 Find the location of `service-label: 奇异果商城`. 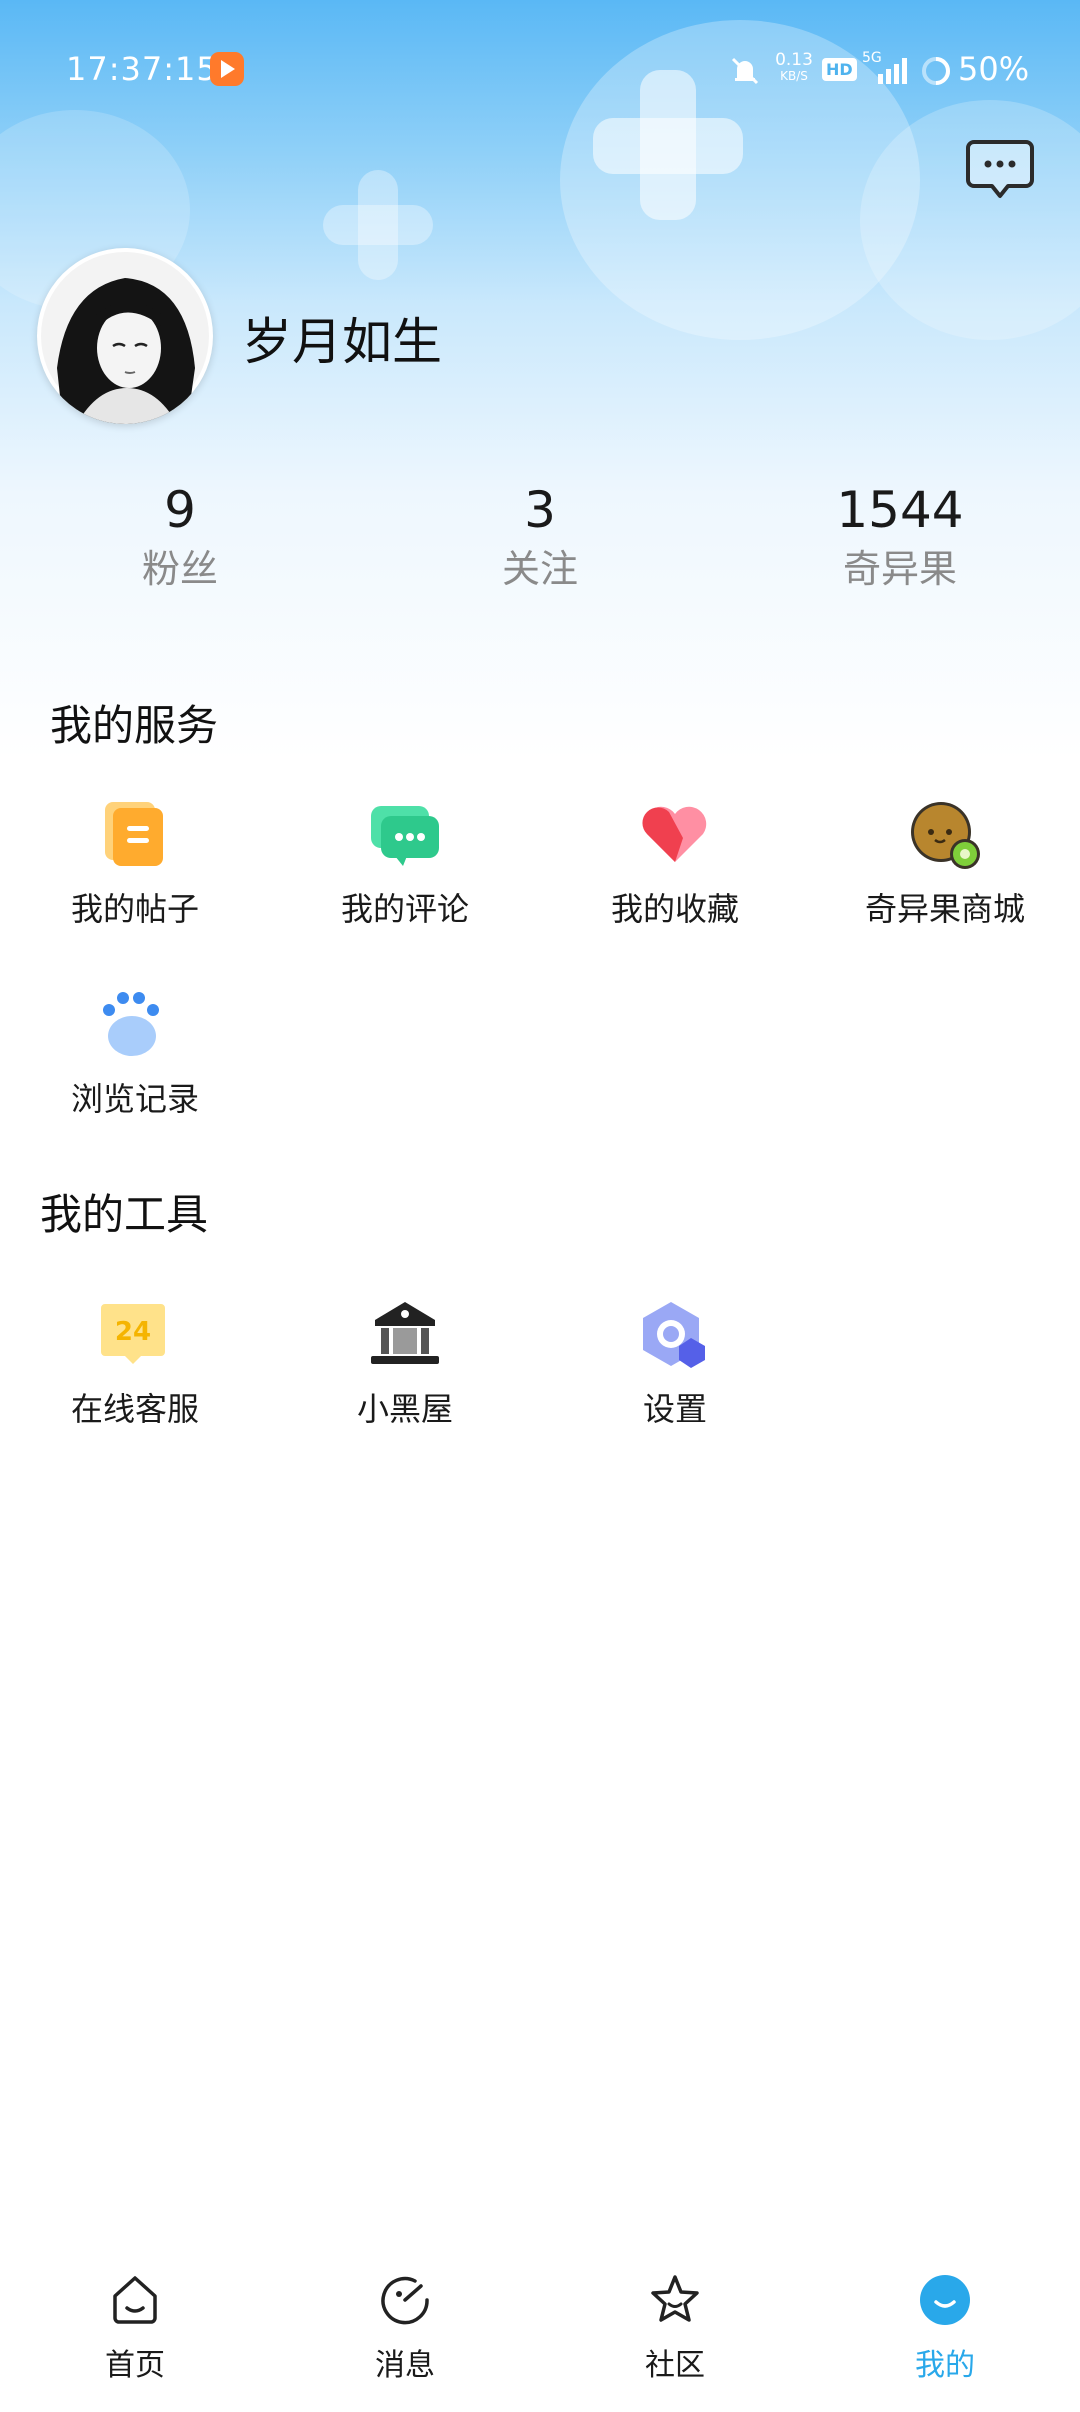

service-label: 奇异果商城 is located at coordinates (944, 909).